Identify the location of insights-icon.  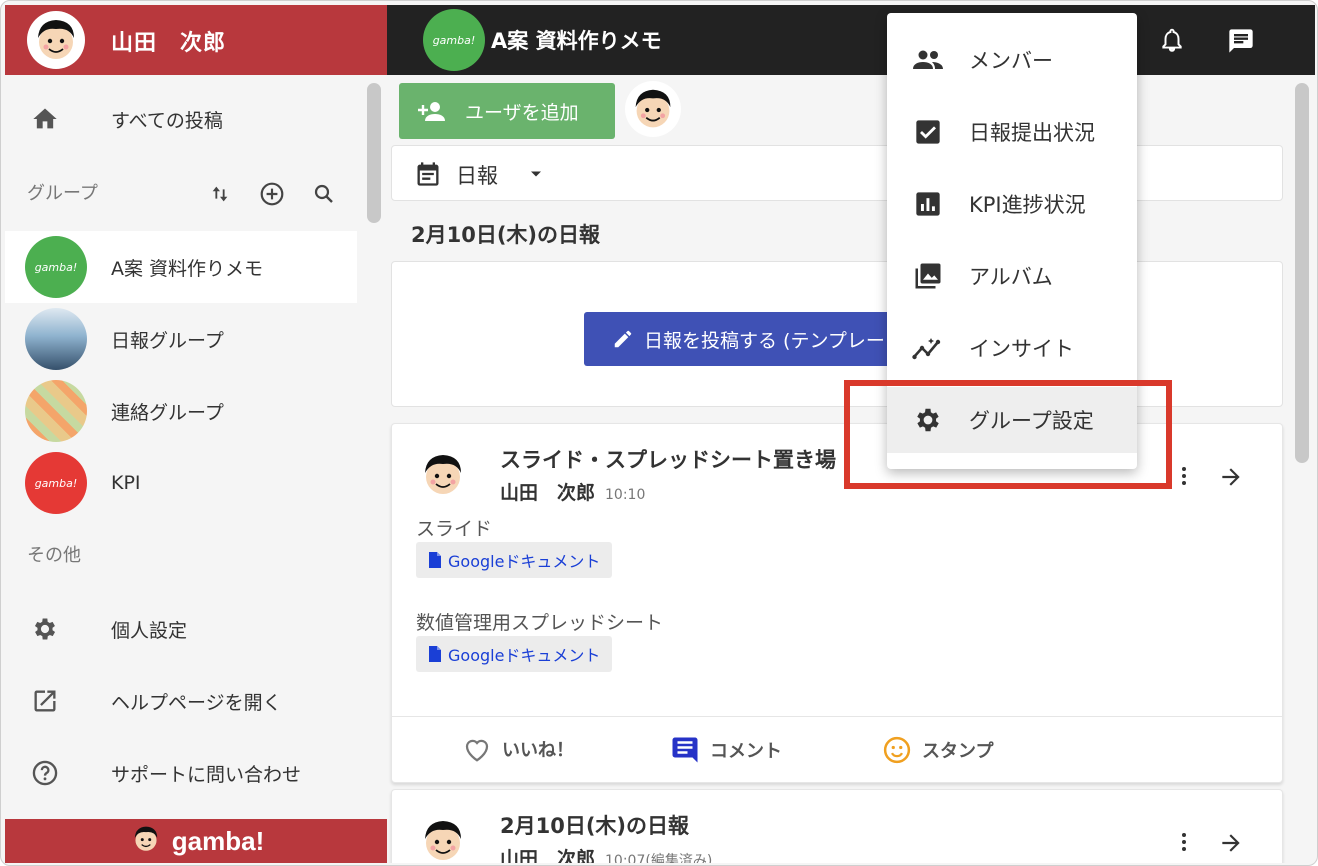
(928, 348).